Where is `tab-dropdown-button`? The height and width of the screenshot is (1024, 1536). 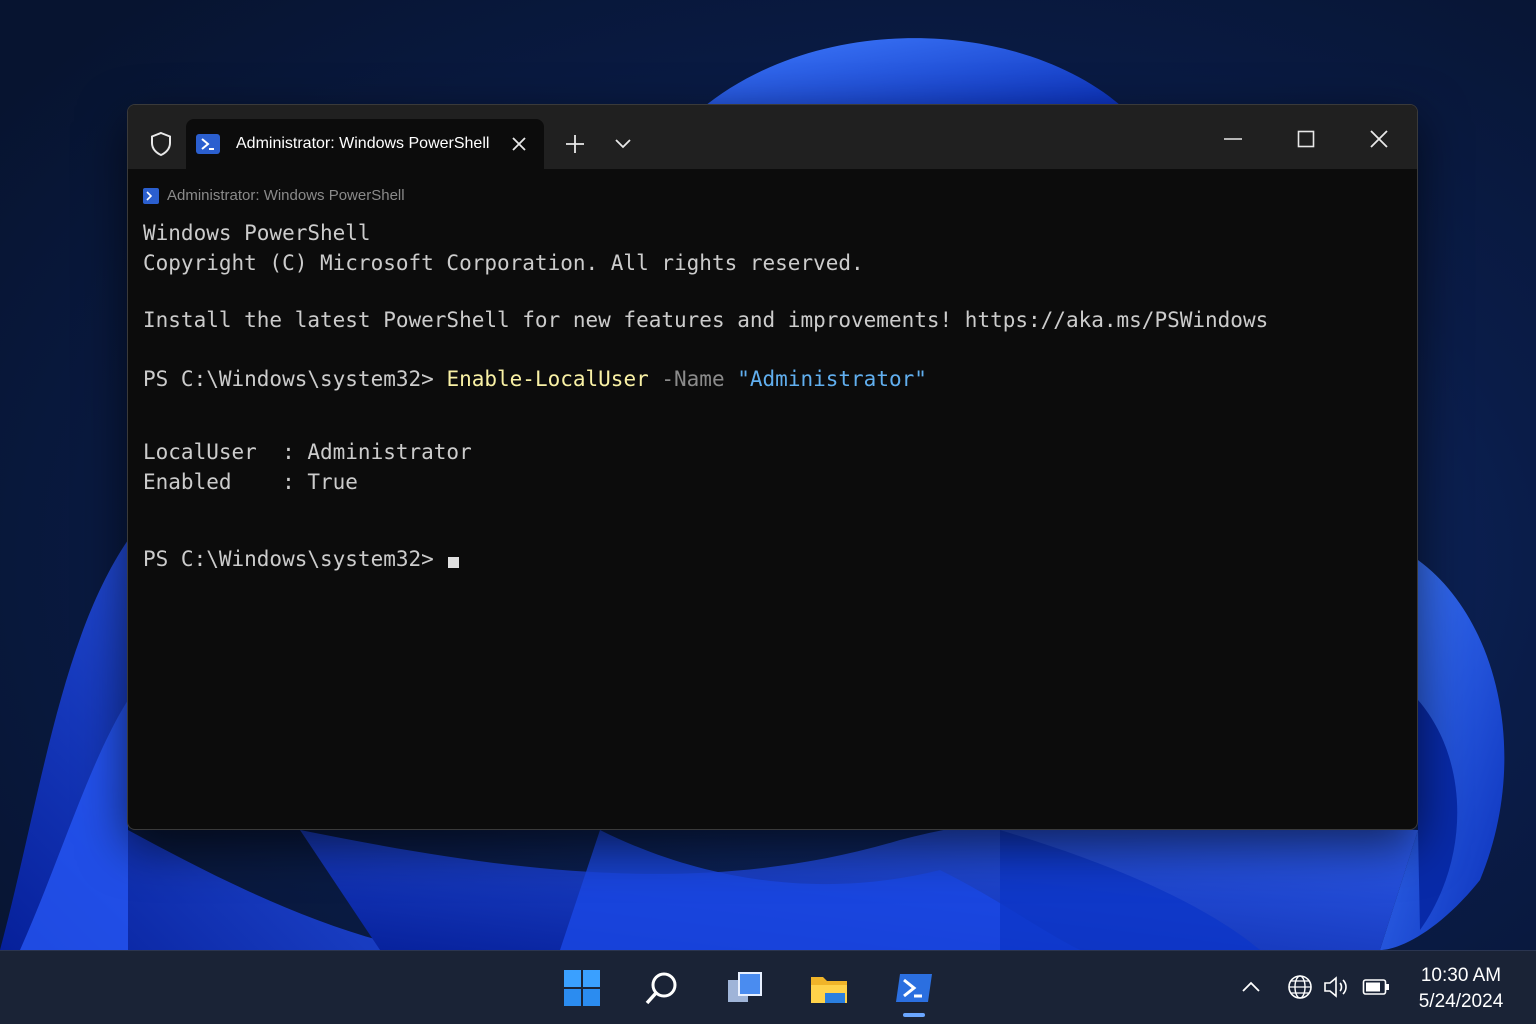
tab-dropdown-button is located at coordinates (623, 144).